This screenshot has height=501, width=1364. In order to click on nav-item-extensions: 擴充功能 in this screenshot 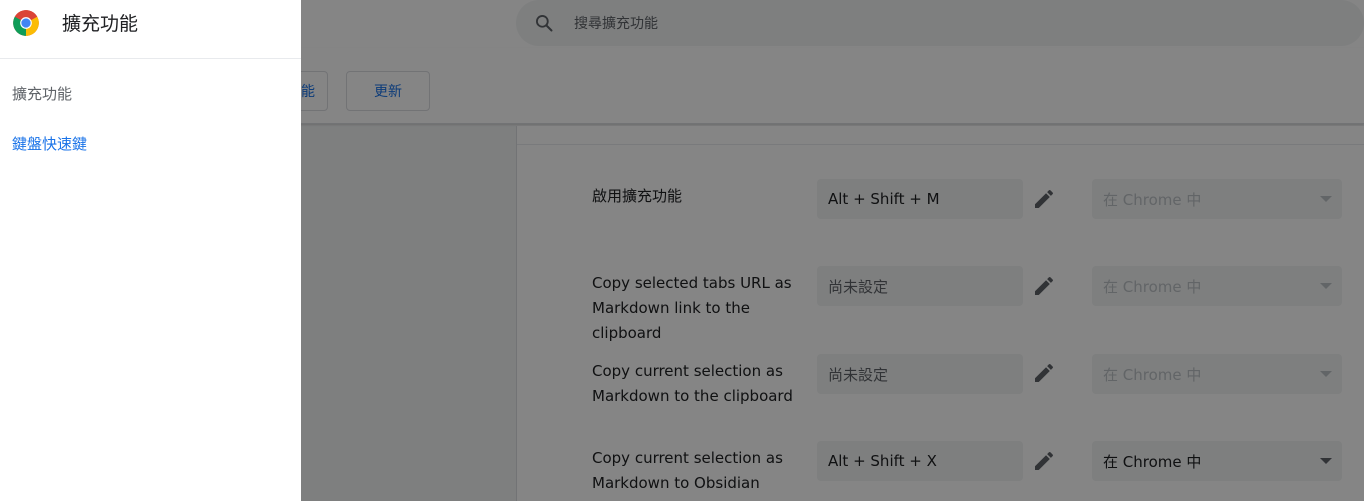, I will do `click(42, 93)`.